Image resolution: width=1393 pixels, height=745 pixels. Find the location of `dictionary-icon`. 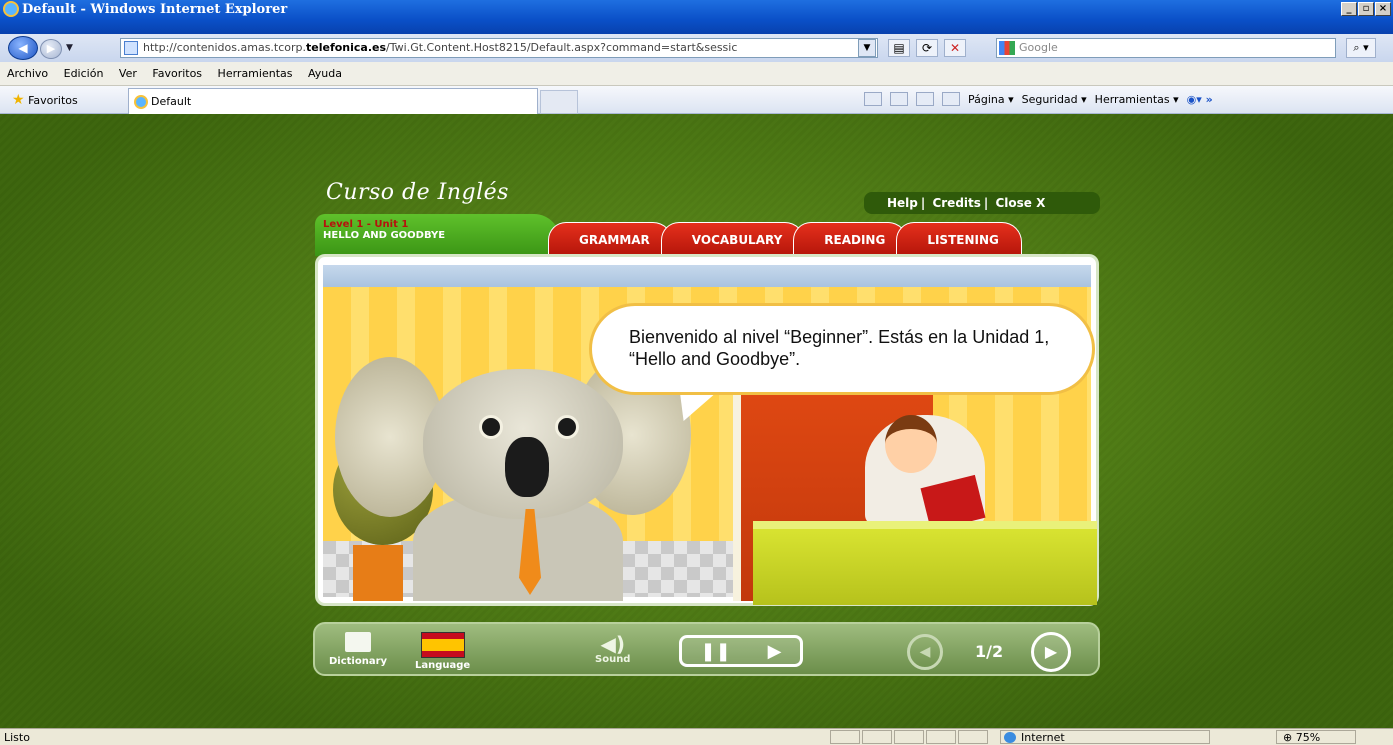

dictionary-icon is located at coordinates (358, 642).